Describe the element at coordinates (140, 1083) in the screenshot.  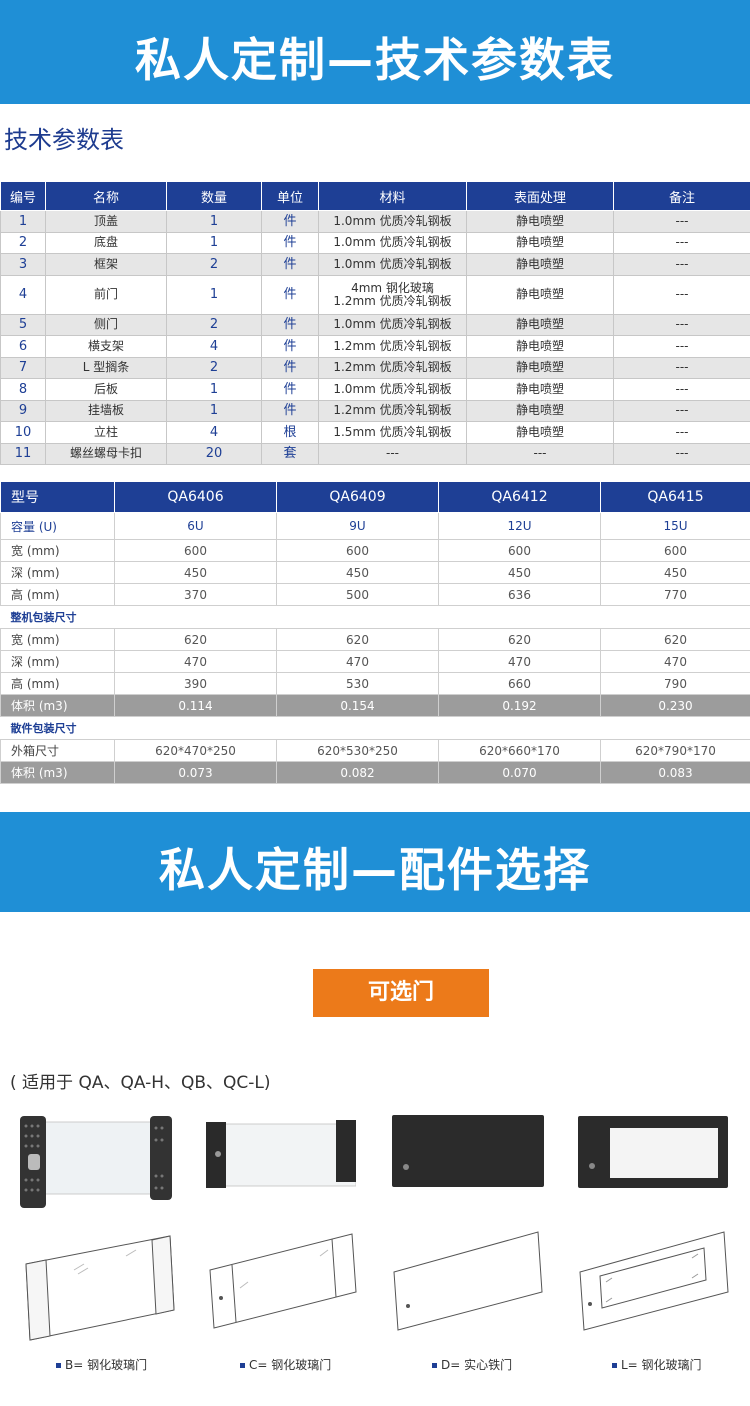
I see `applies-to-text: ( 适用于 QA、QA-H、QB、QC-L)` at that location.